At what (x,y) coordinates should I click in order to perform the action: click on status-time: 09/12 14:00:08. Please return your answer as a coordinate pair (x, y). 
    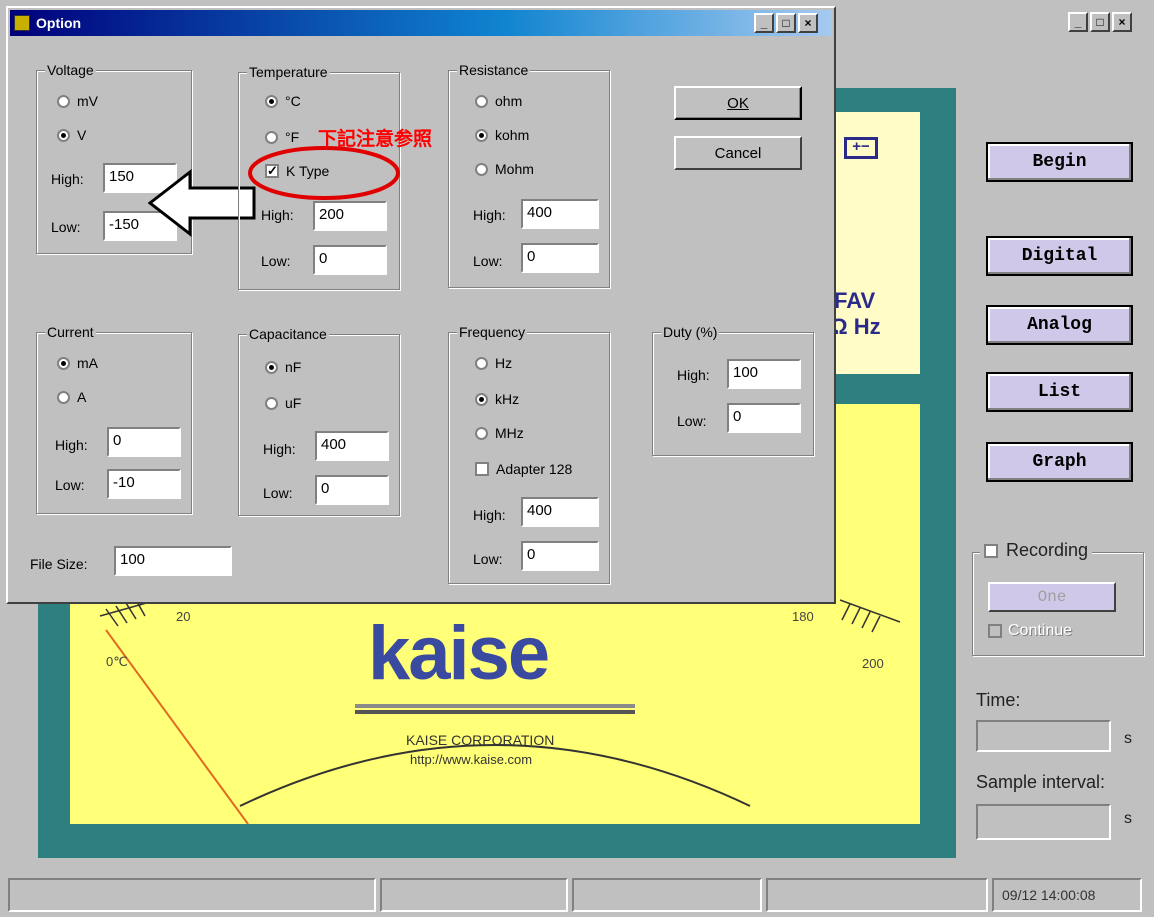
    Looking at the image, I should click on (1067, 895).